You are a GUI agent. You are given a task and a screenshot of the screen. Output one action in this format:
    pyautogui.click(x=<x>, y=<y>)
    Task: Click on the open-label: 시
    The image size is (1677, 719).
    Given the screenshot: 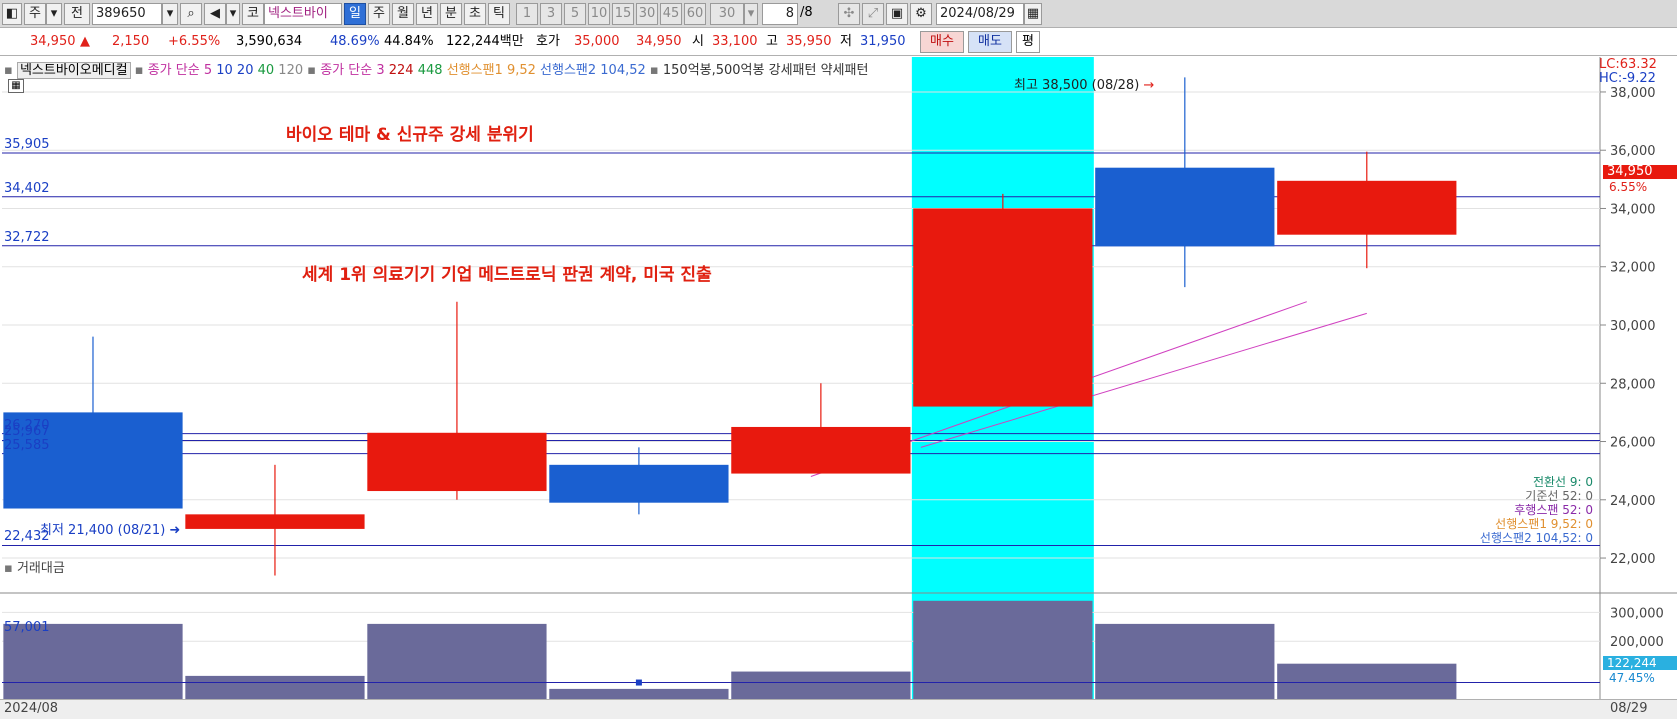 What is the action you would take?
    pyautogui.click(x=698, y=41)
    